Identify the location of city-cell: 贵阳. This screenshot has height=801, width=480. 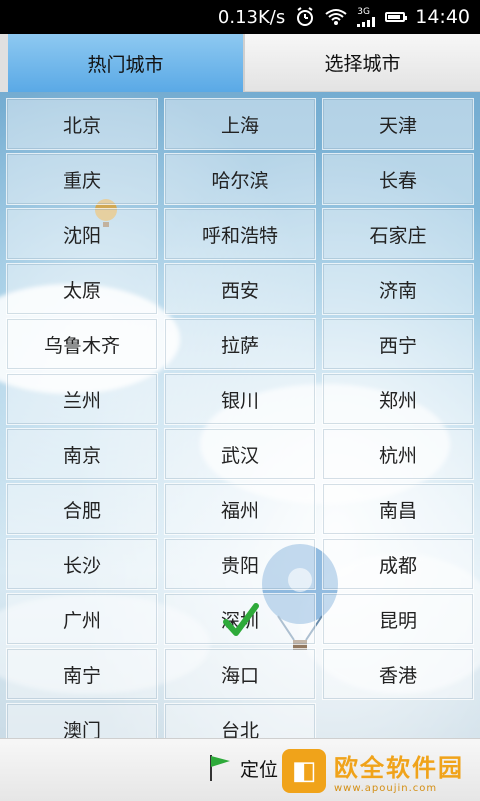
(240, 564).